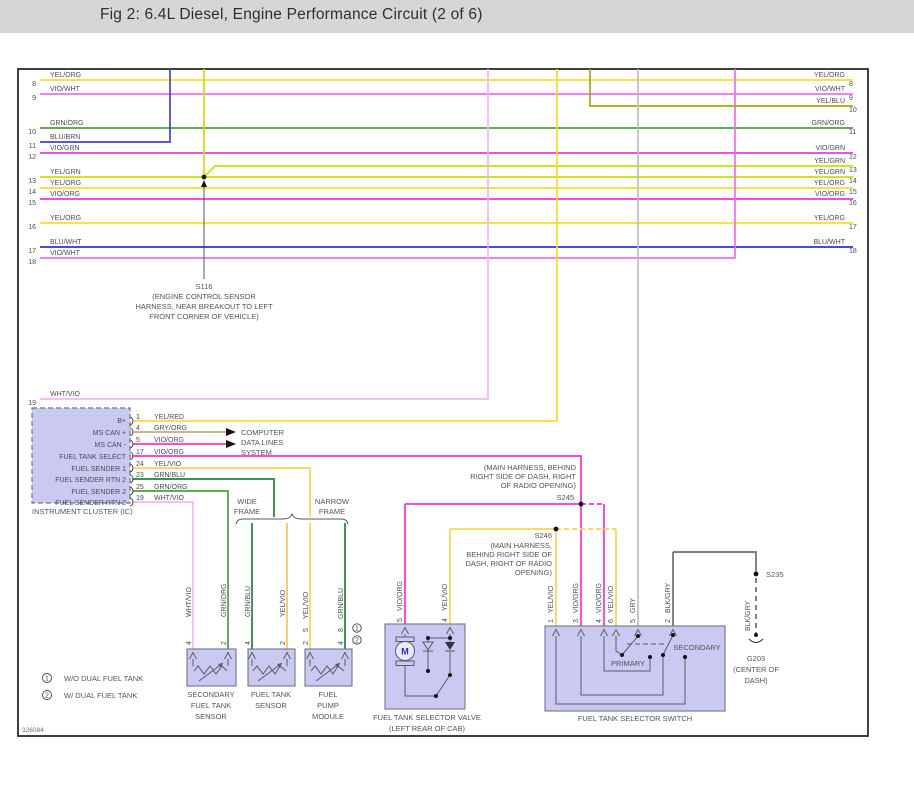  What do you see at coordinates (853, 251) in the screenshot?
I see `right-num-18: 18` at bounding box center [853, 251].